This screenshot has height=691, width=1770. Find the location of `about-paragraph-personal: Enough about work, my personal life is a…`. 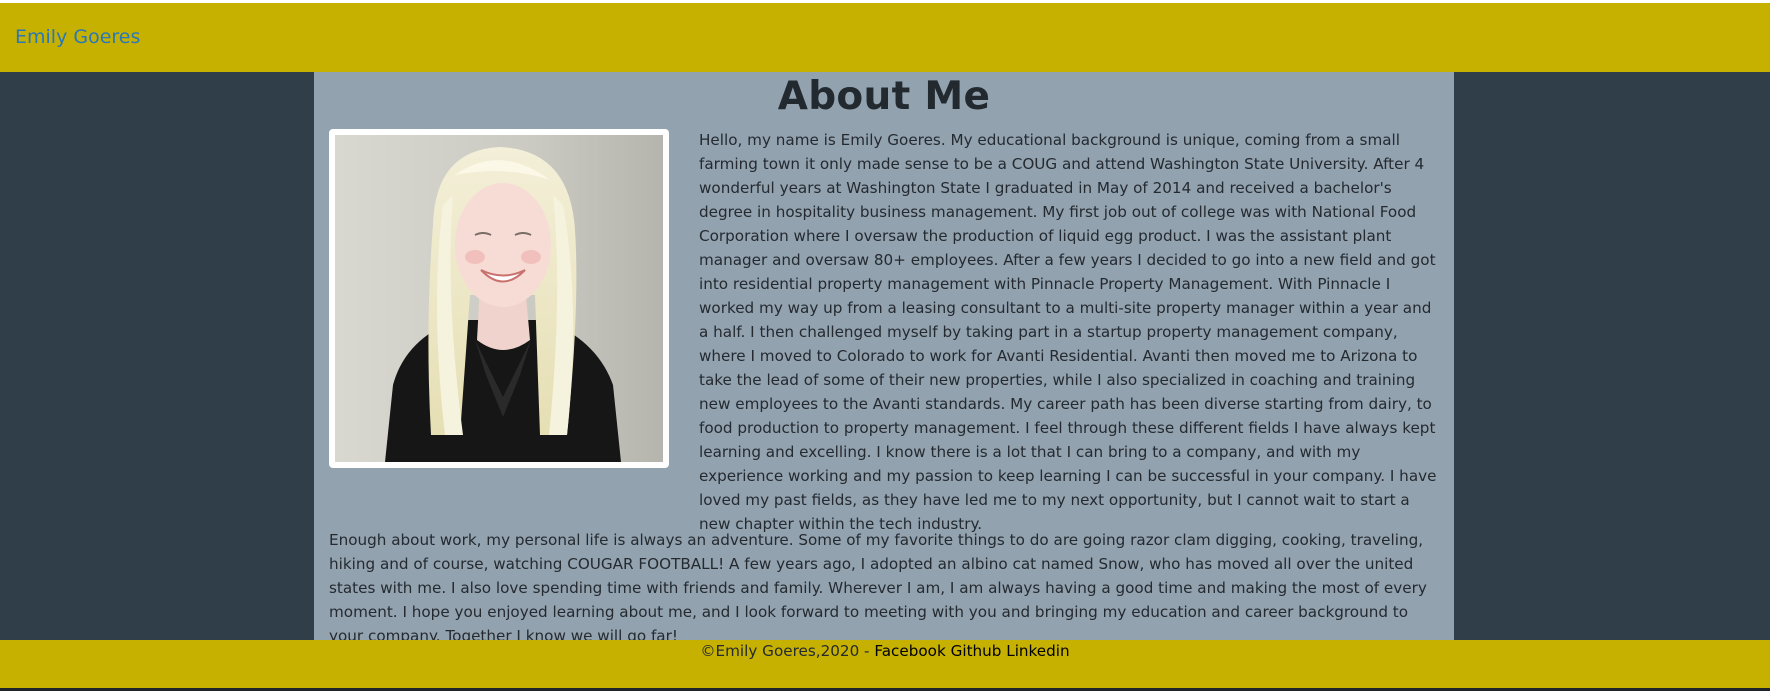

about-paragraph-personal: Enough about work, my personal life is a… is located at coordinates (878, 588).